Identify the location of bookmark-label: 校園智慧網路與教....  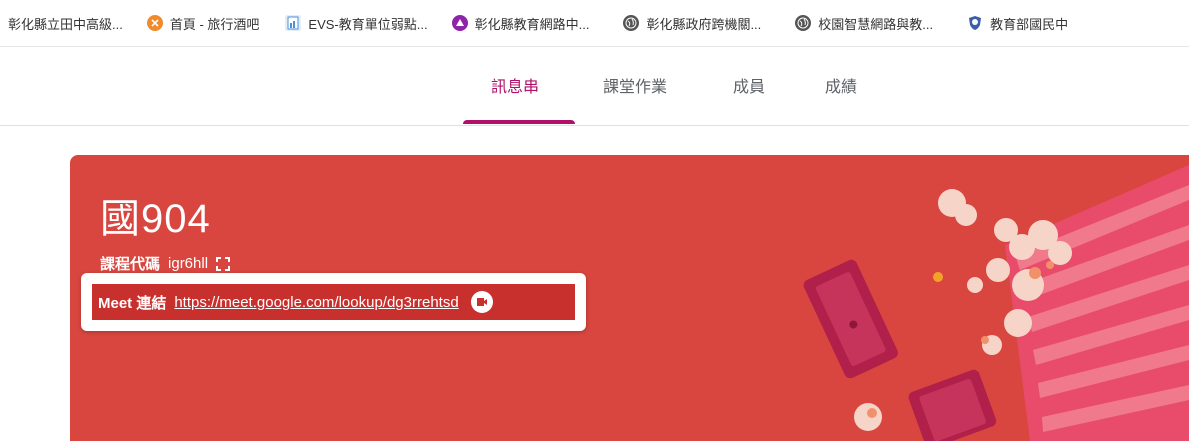
(876, 24).